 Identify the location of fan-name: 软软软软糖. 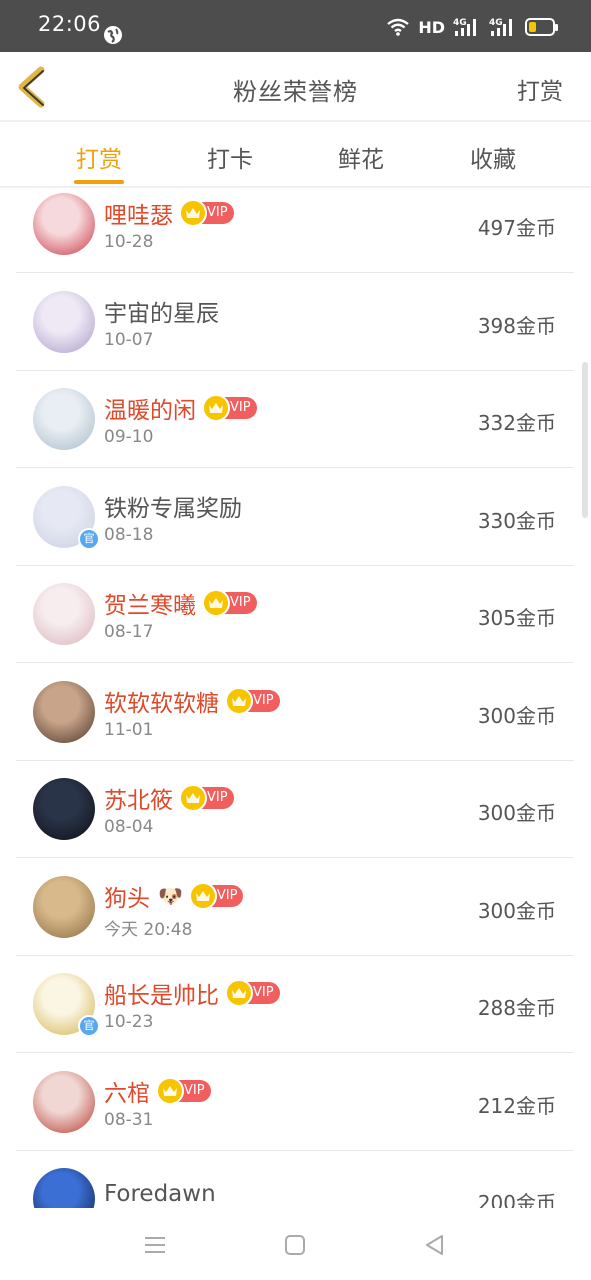
(161, 704).